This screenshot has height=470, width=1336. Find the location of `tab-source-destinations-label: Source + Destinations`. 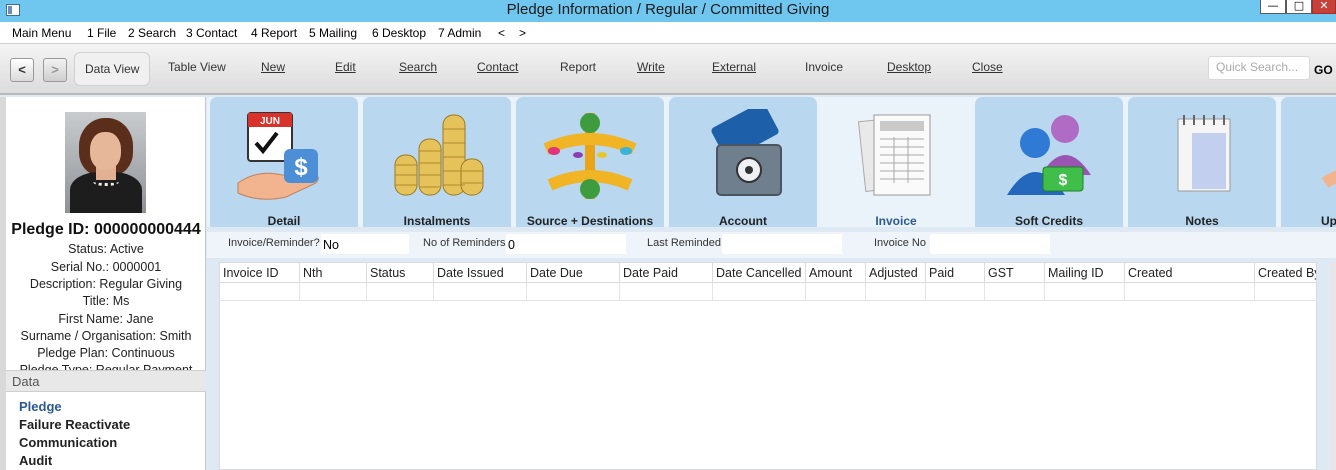

tab-source-destinations-label: Source + Destinations is located at coordinates (590, 220).